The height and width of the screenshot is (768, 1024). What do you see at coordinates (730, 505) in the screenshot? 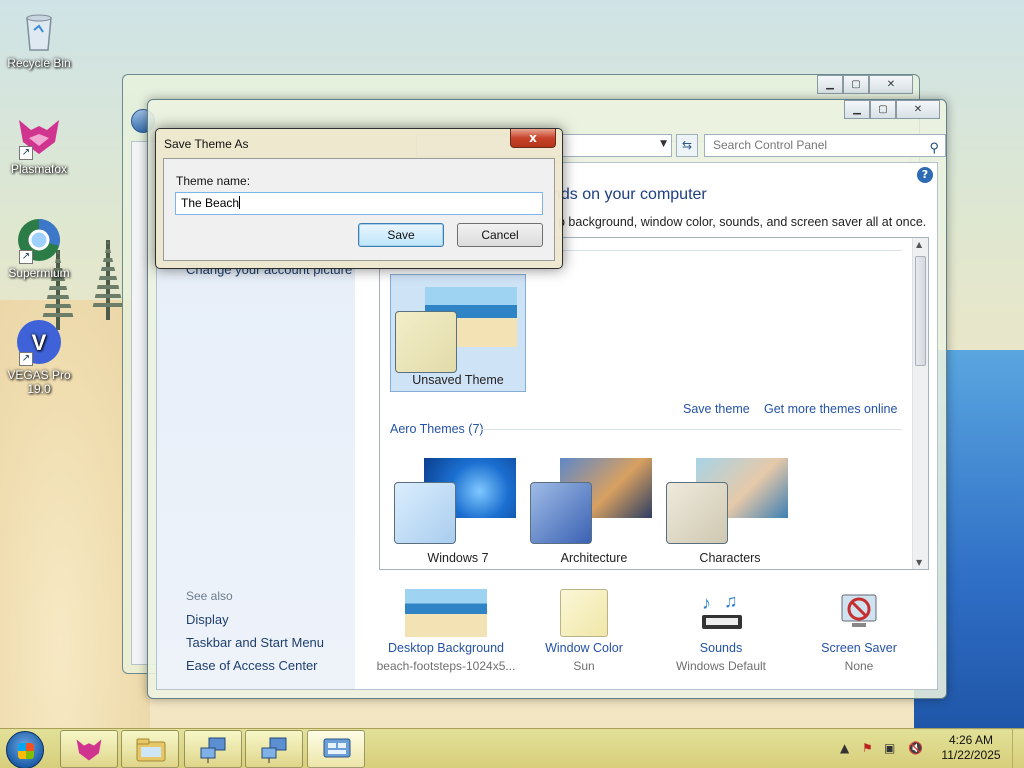
I see `theme-tile-characters: Characters` at bounding box center [730, 505].